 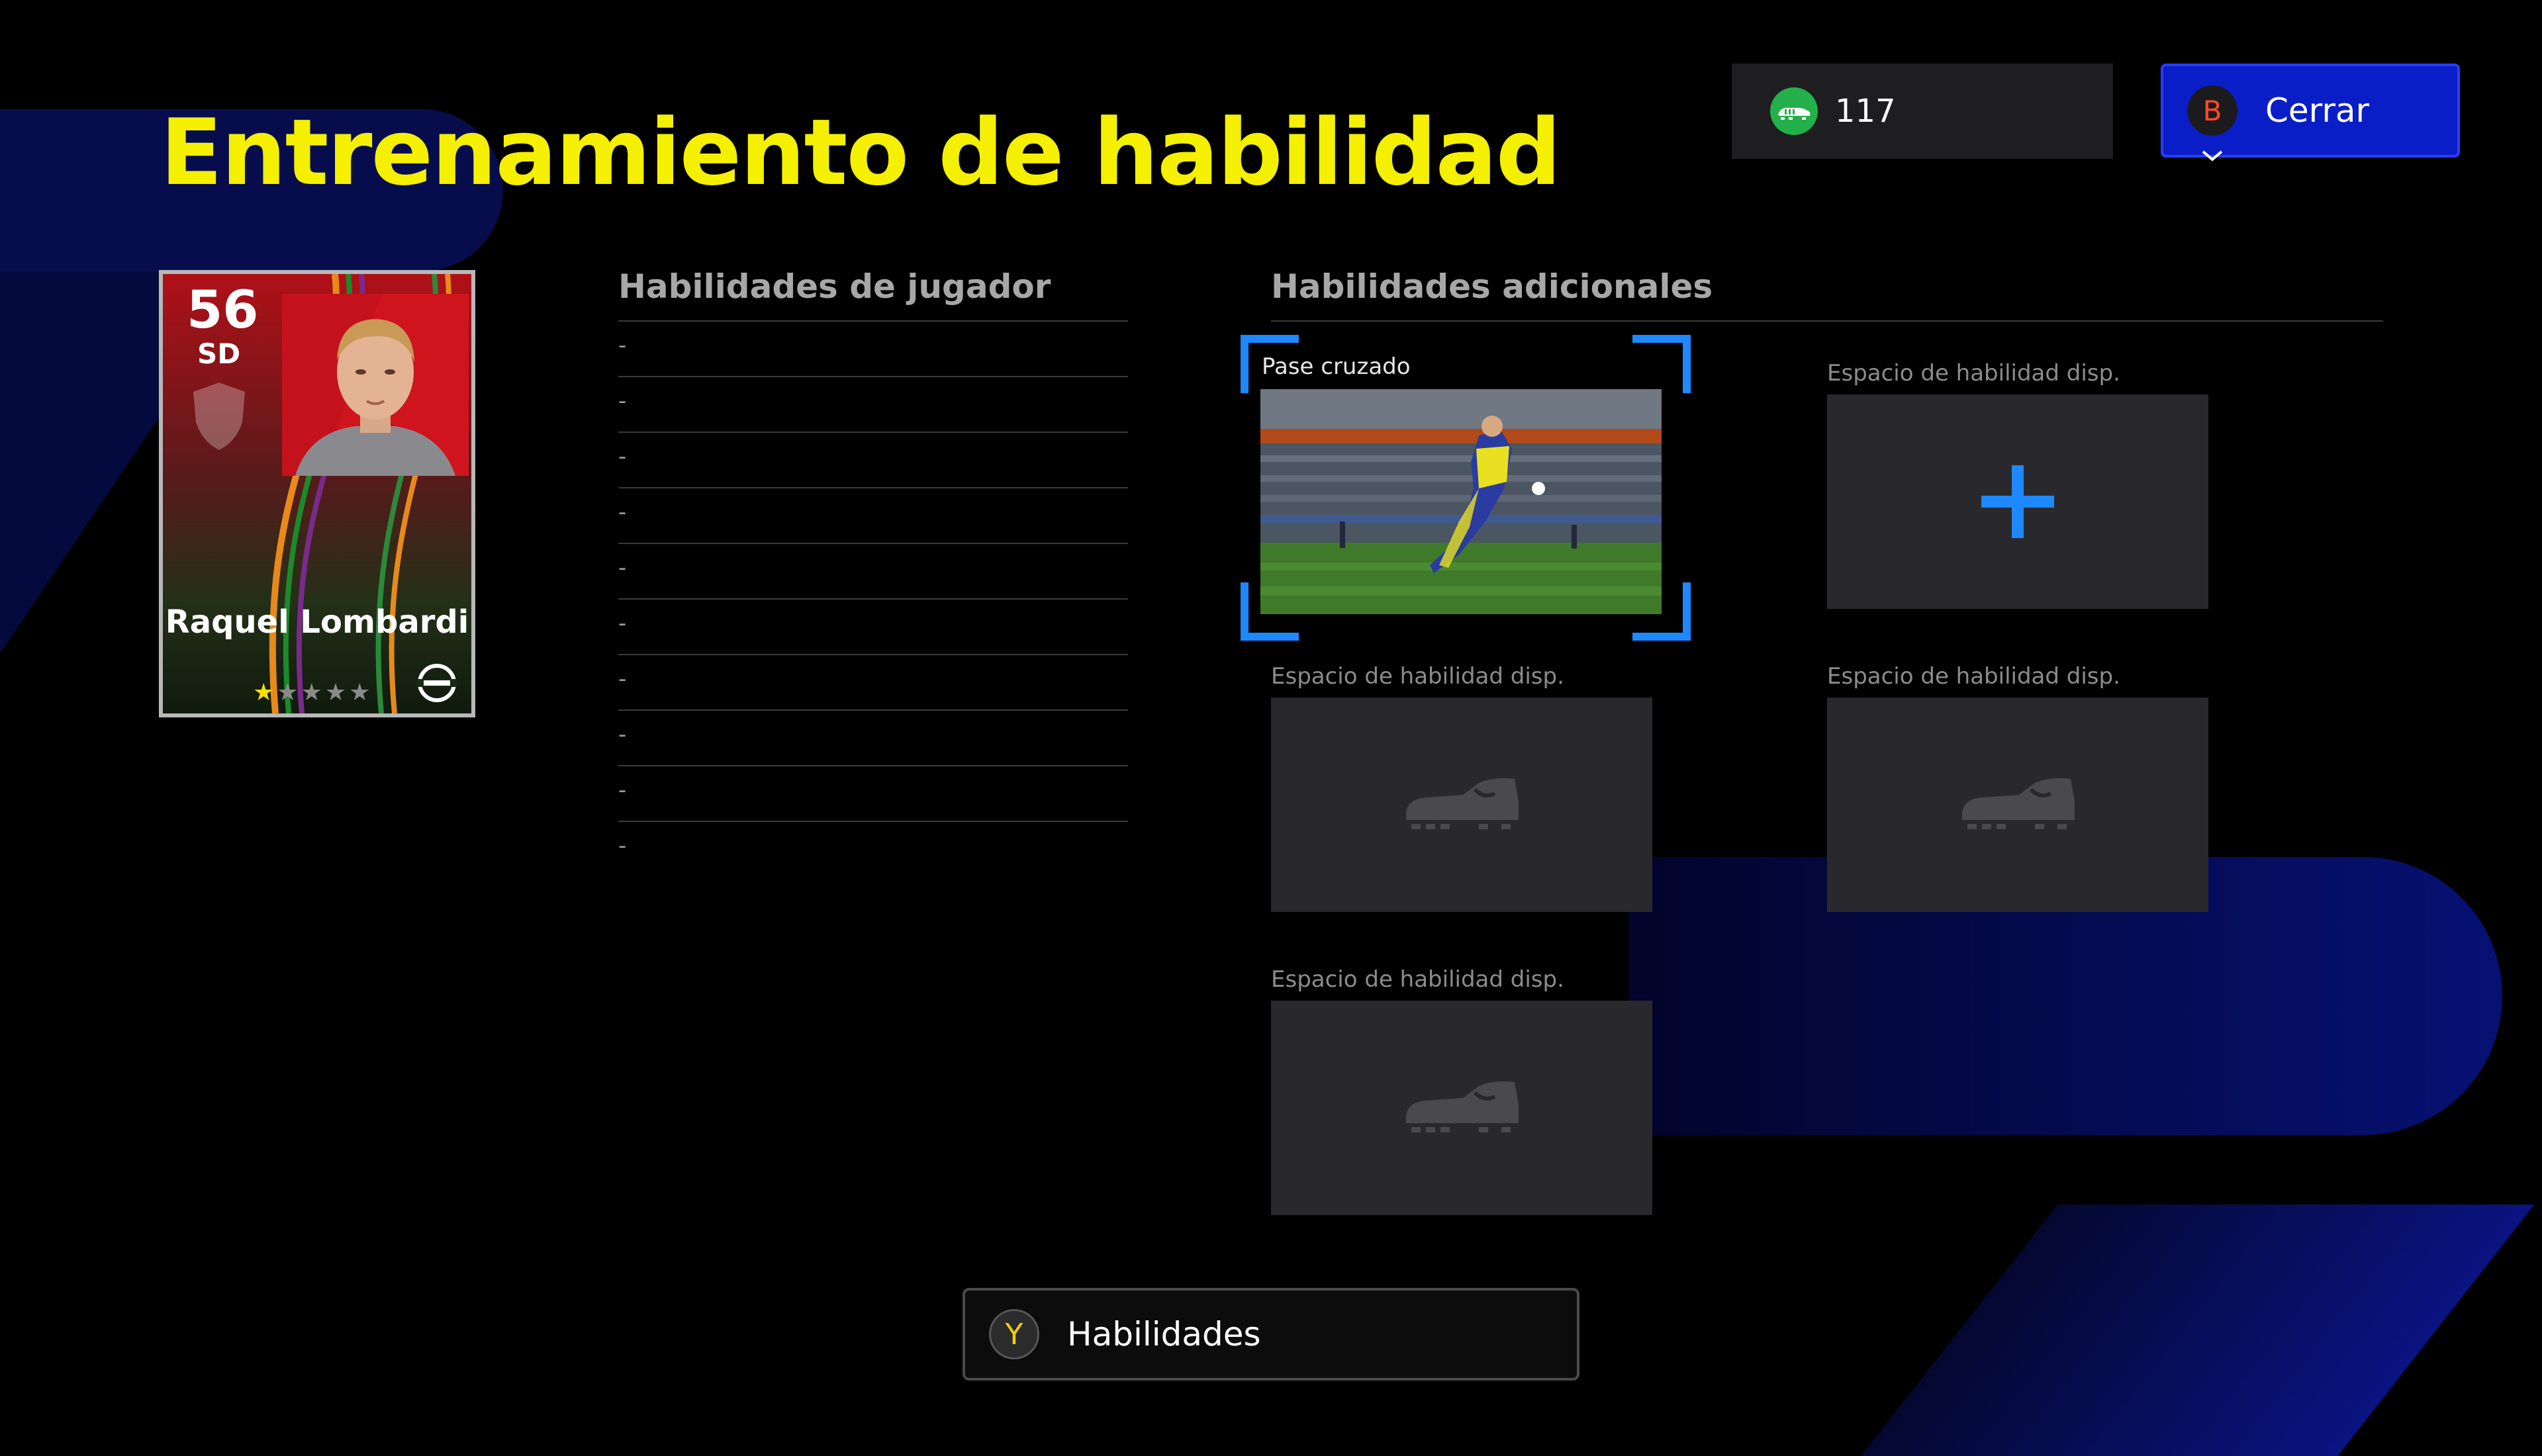 What do you see at coordinates (2317, 111) in the screenshot?
I see `close-button-label: Cerrar` at bounding box center [2317, 111].